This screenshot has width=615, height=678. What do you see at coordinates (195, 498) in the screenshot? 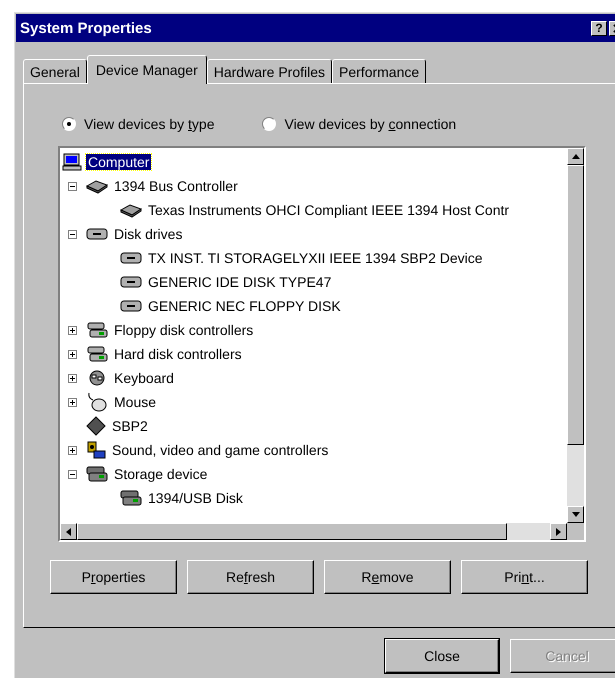
I see `tree-item: 1394/USB Disk` at bounding box center [195, 498].